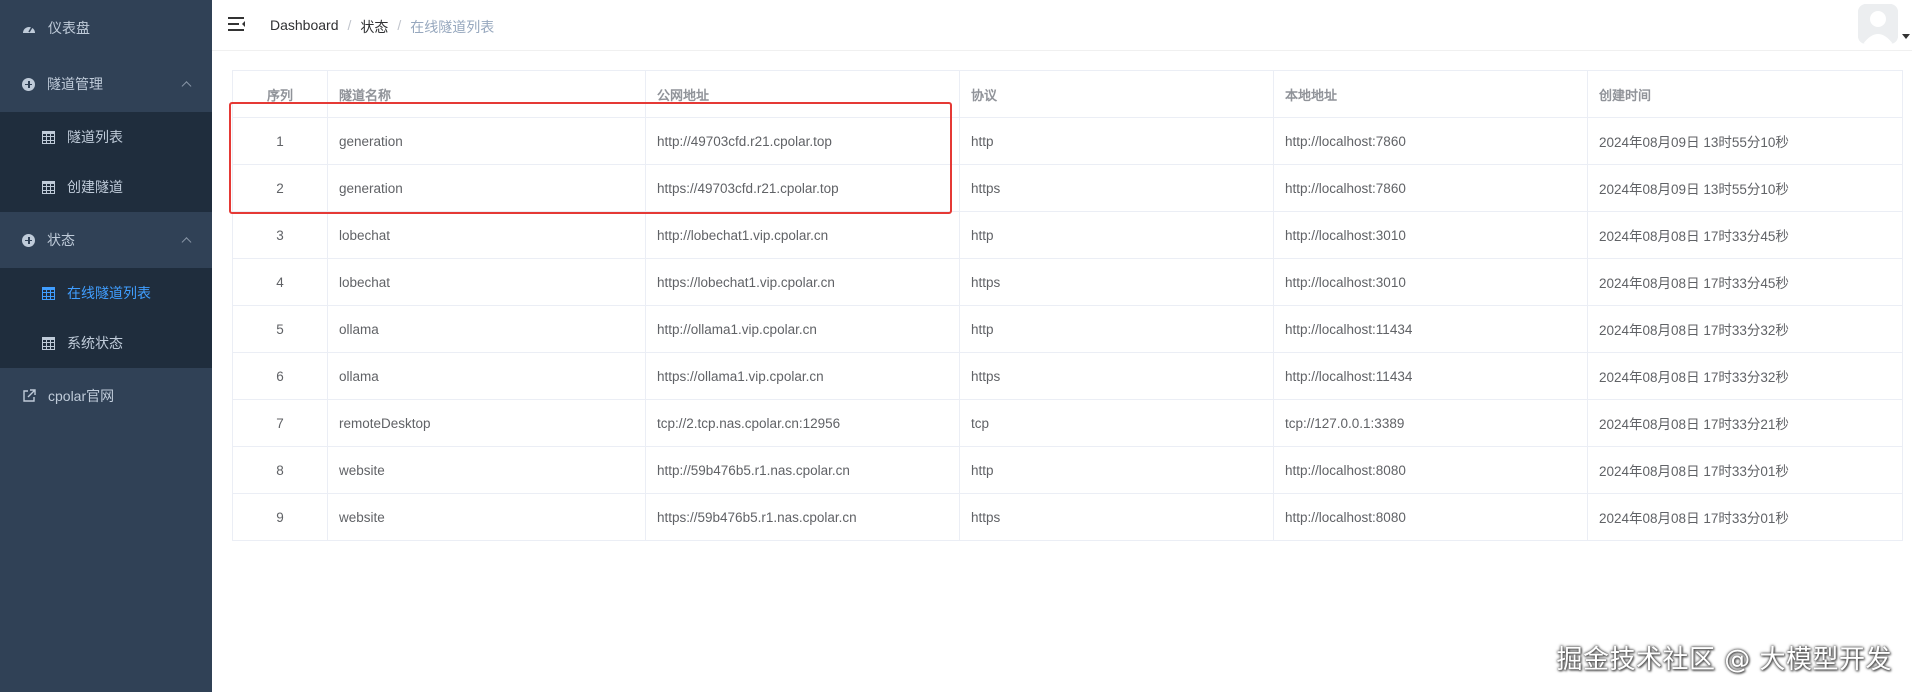 This screenshot has width=1912, height=692. I want to click on hamburger-icon, so click(237, 24).